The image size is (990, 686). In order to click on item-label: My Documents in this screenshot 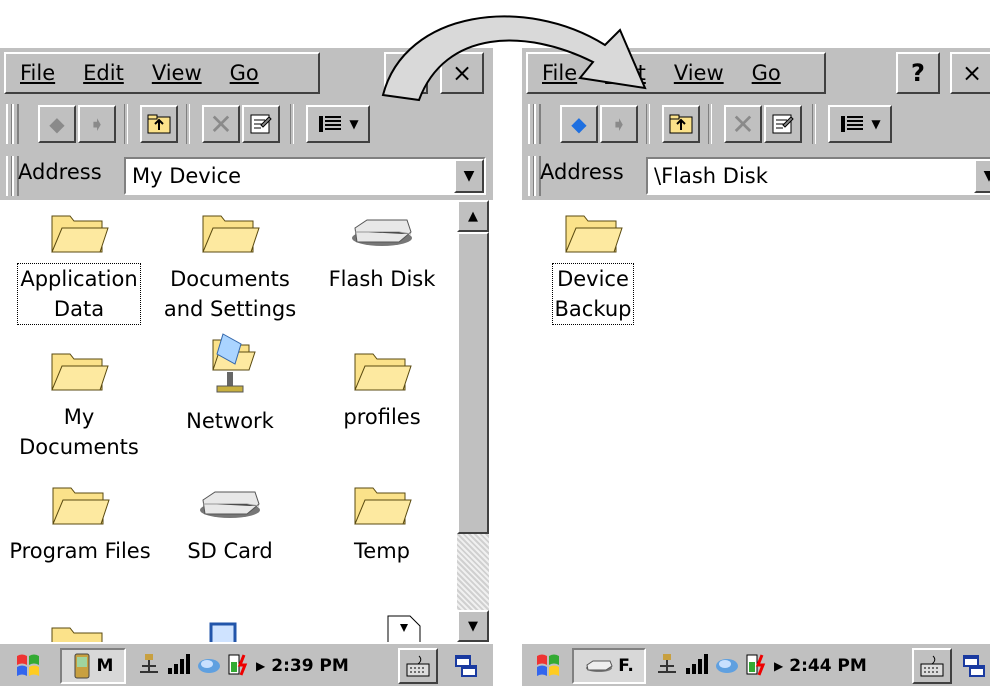, I will do `click(79, 432)`.